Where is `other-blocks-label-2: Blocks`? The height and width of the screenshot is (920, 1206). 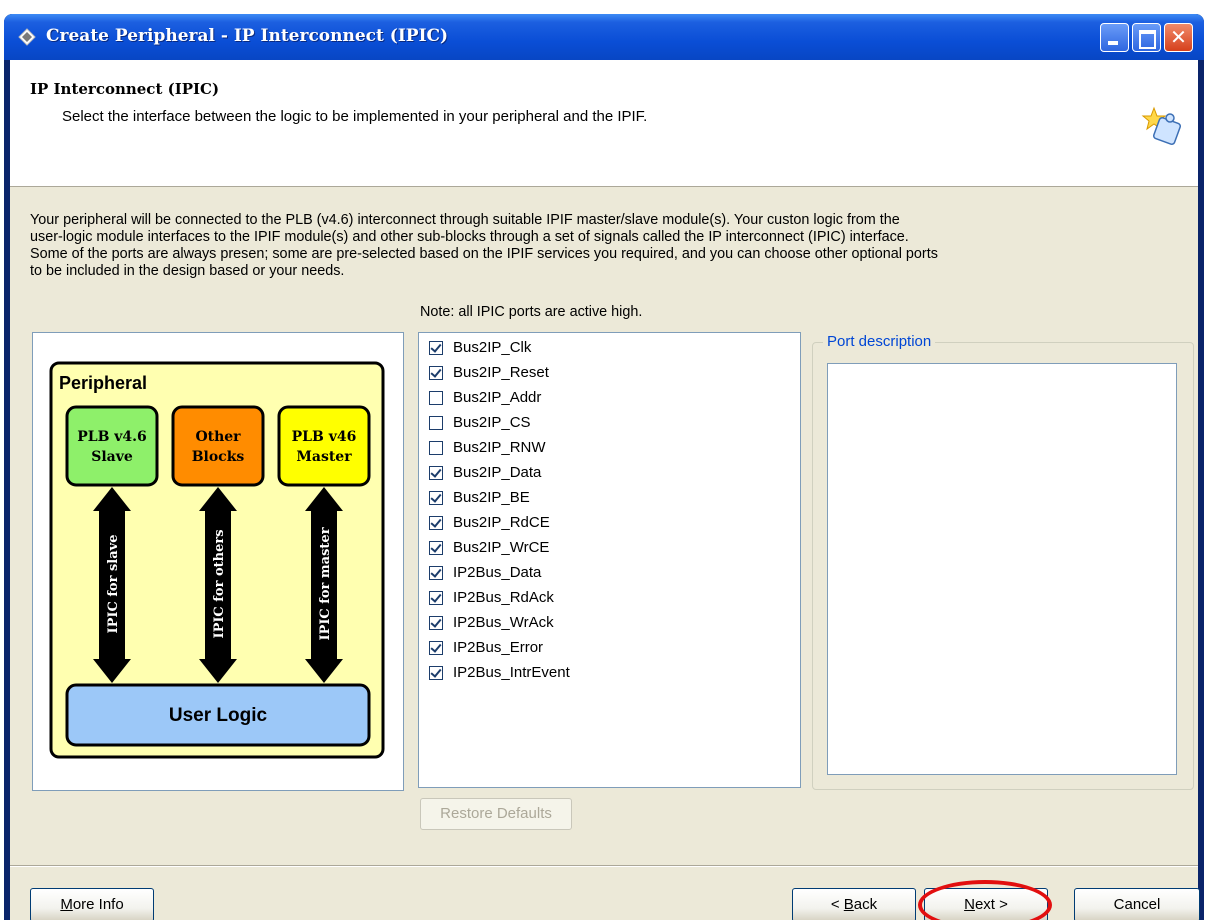
other-blocks-label-2: Blocks is located at coordinates (218, 457).